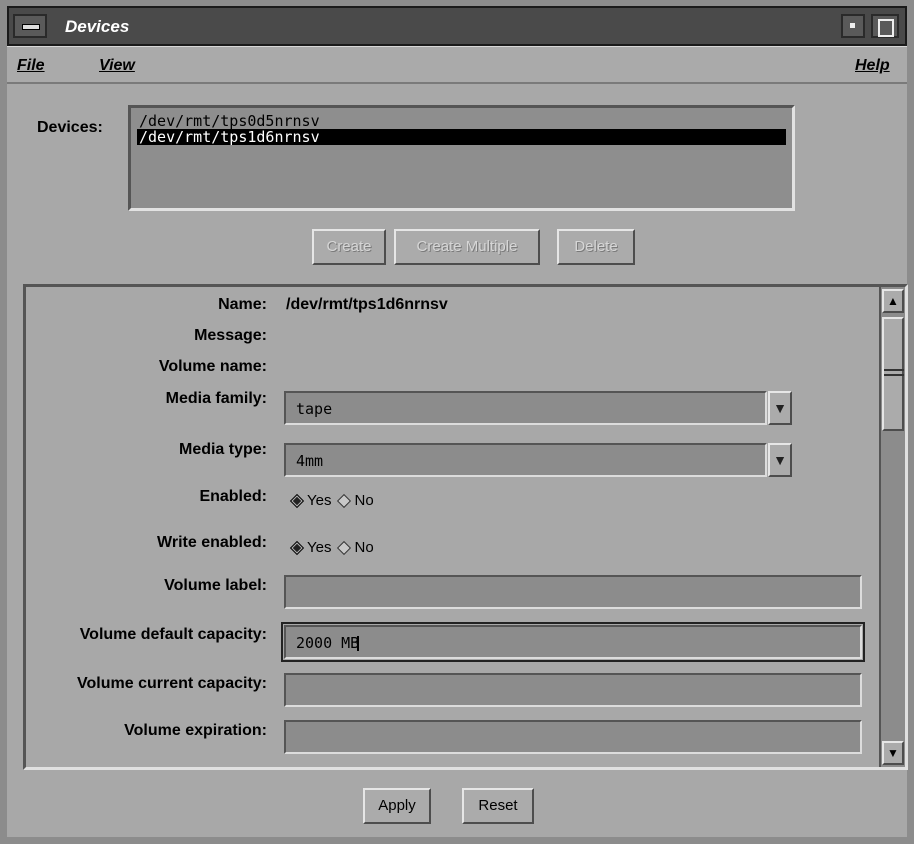 This screenshot has width=914, height=844. I want to click on message-label: Message:, so click(230, 335).